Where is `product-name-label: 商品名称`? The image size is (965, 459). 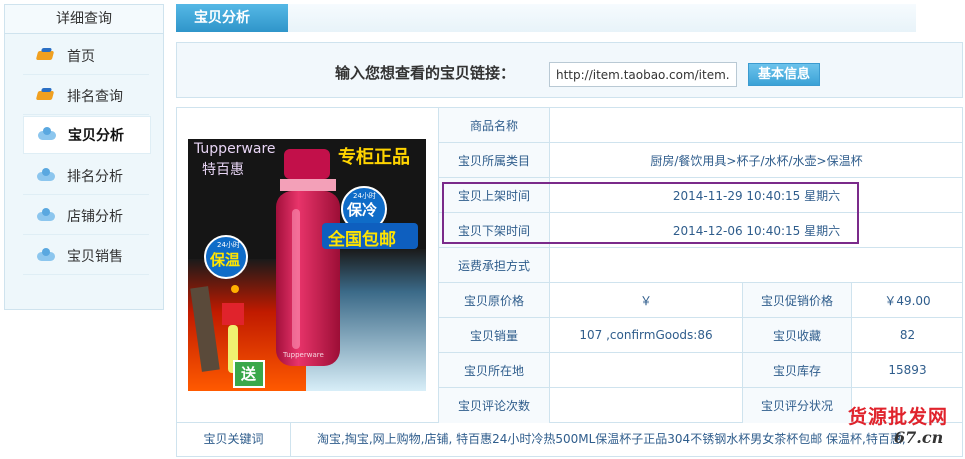
product-name-label: 商品名称 is located at coordinates (494, 125).